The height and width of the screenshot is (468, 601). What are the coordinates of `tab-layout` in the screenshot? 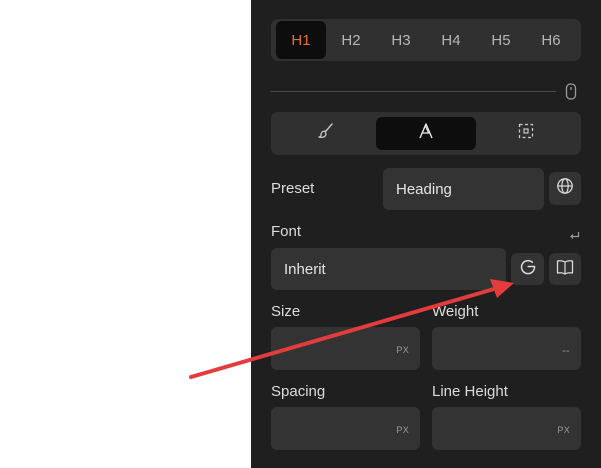 It's located at (526, 133).